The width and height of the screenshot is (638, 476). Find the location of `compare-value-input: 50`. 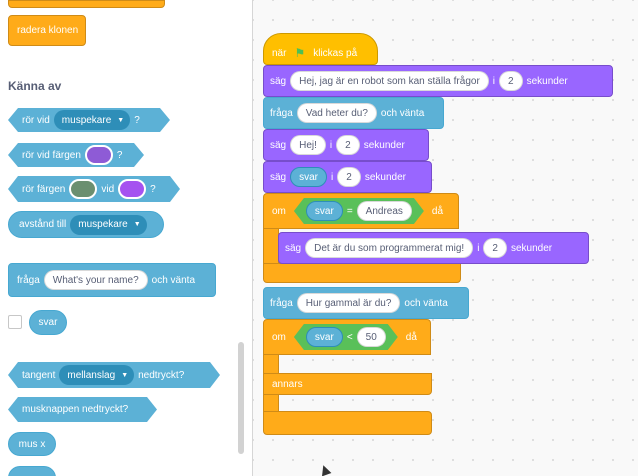

compare-value-input: 50 is located at coordinates (371, 337).